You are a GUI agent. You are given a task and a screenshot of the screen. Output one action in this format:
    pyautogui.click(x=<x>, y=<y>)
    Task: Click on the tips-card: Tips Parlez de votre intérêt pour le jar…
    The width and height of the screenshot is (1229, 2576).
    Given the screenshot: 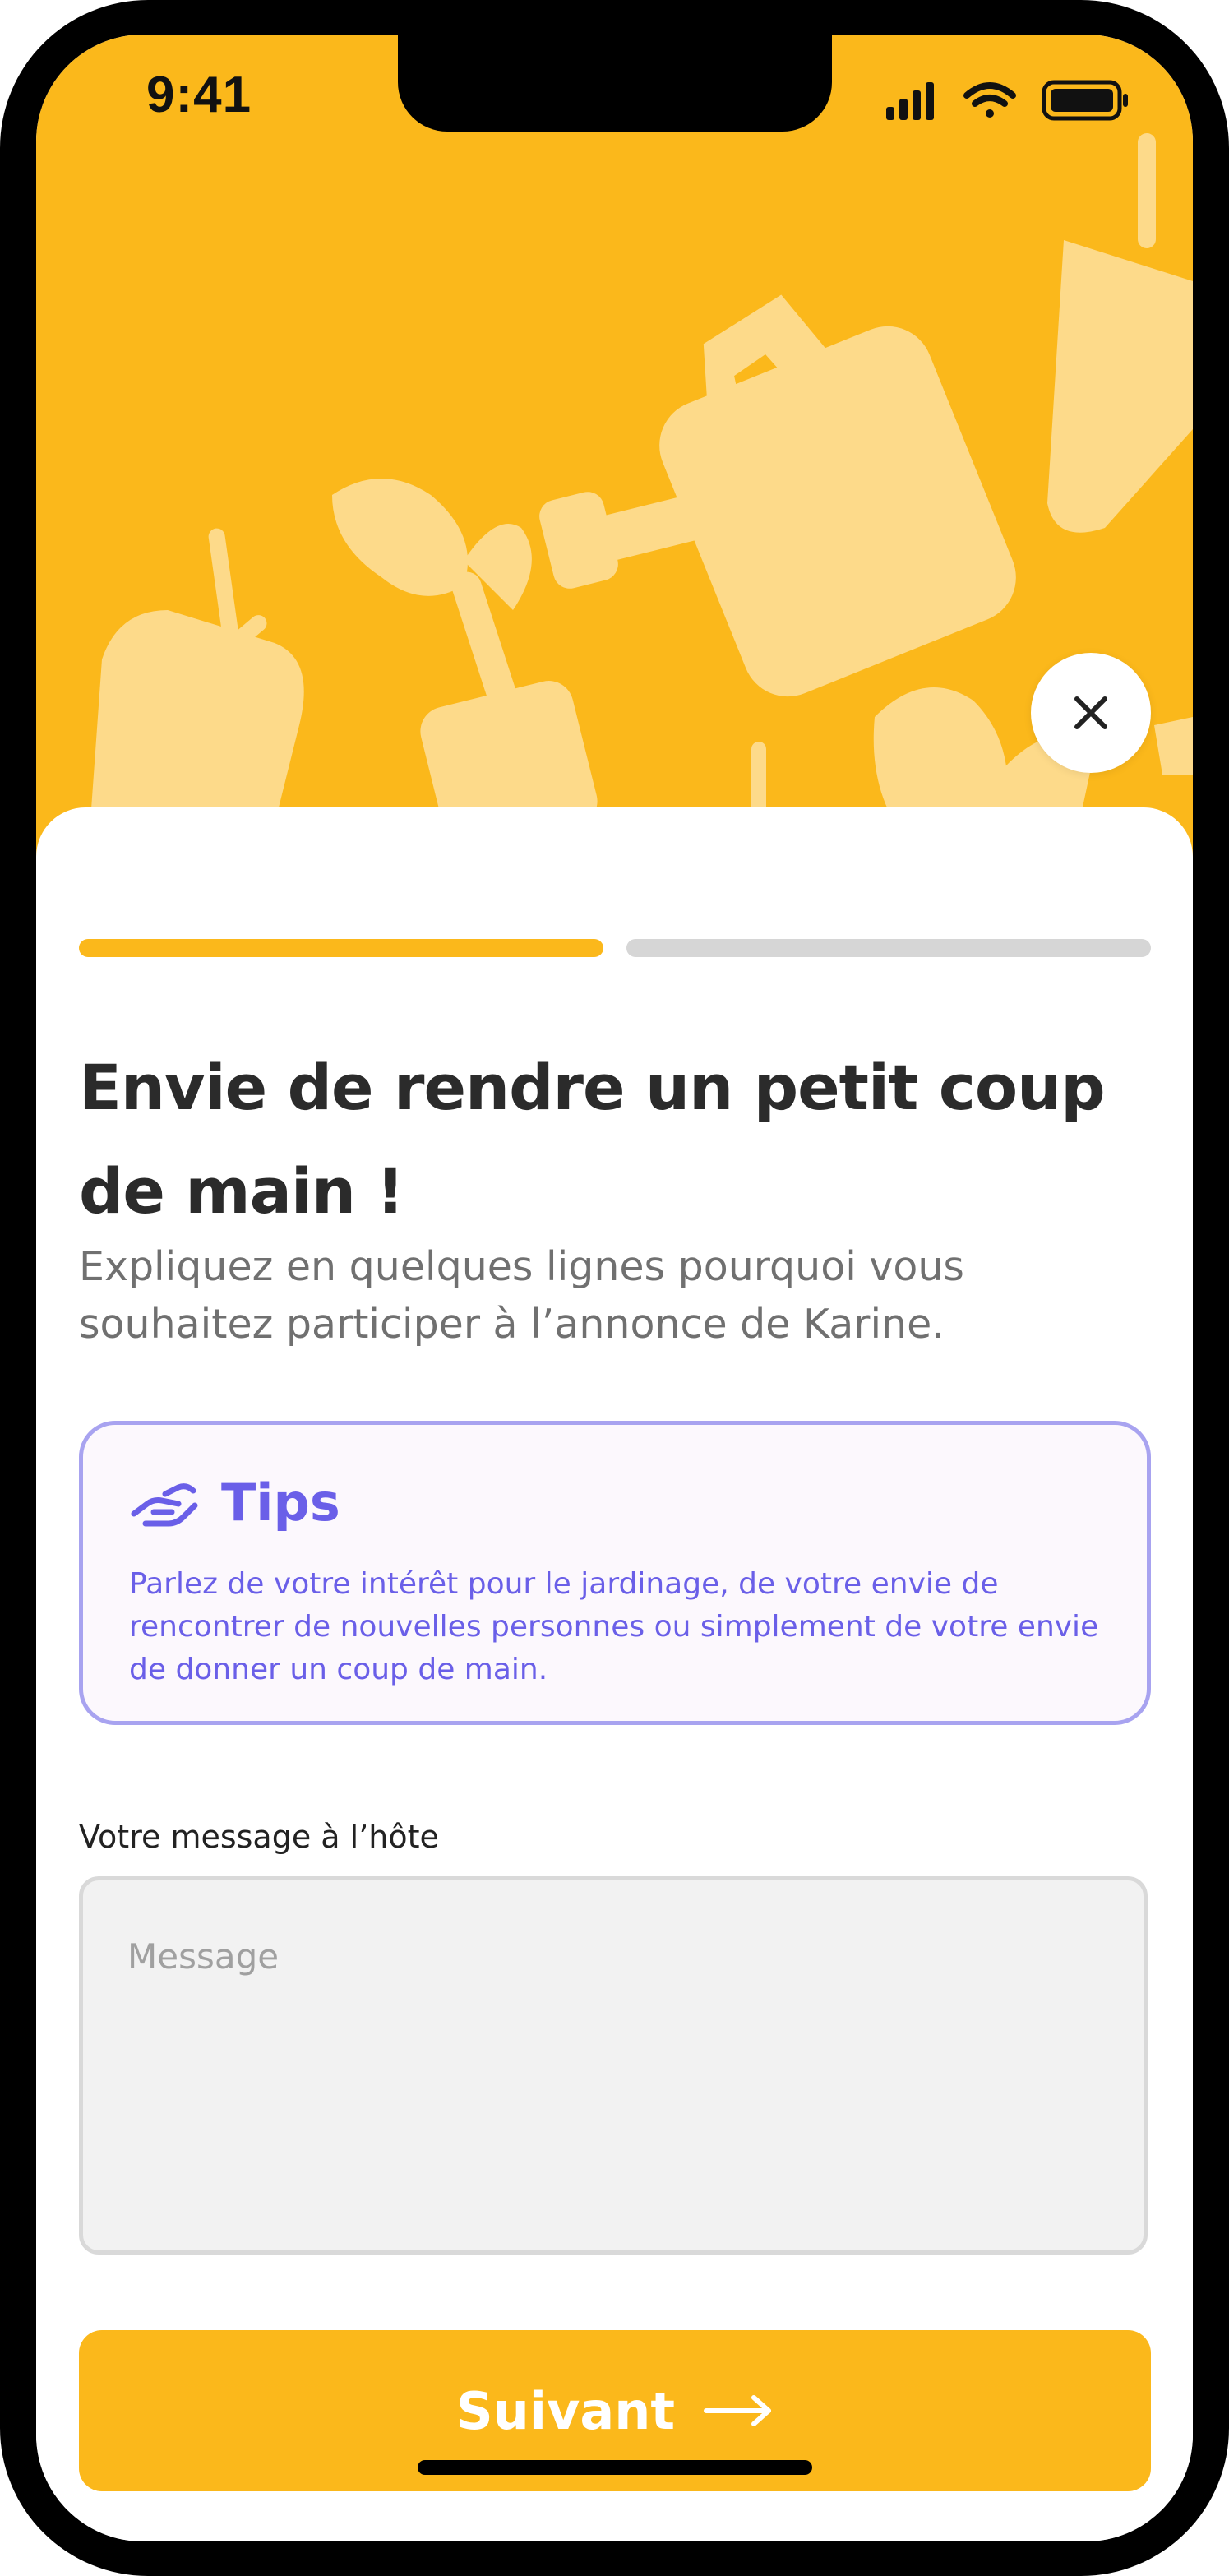 What is the action you would take?
    pyautogui.click(x=615, y=1573)
    